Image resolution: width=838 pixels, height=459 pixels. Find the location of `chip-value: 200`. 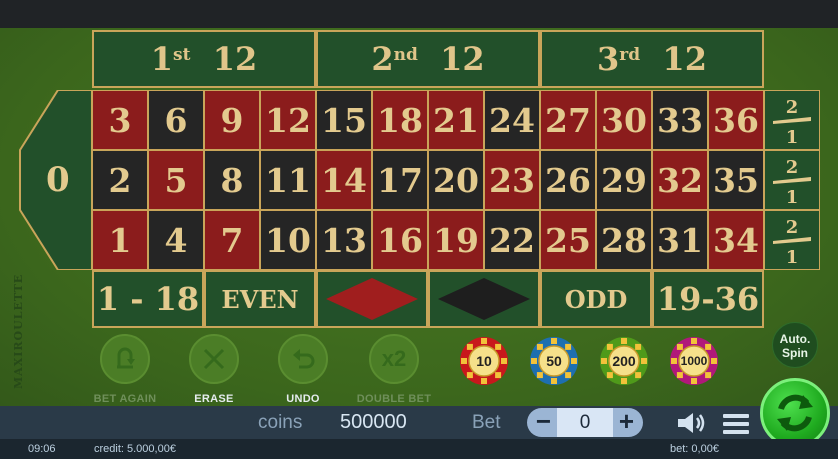

chip-value: 200 is located at coordinates (624, 361).